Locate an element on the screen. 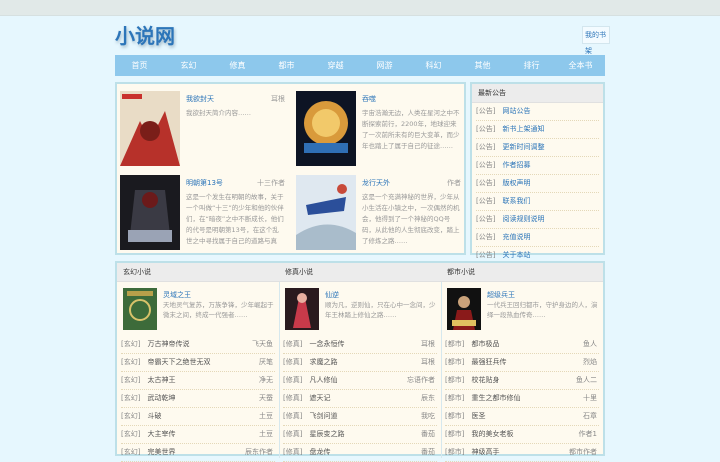 This screenshot has width=720, height=462. item-title: 联系我们 is located at coordinates (516, 201).